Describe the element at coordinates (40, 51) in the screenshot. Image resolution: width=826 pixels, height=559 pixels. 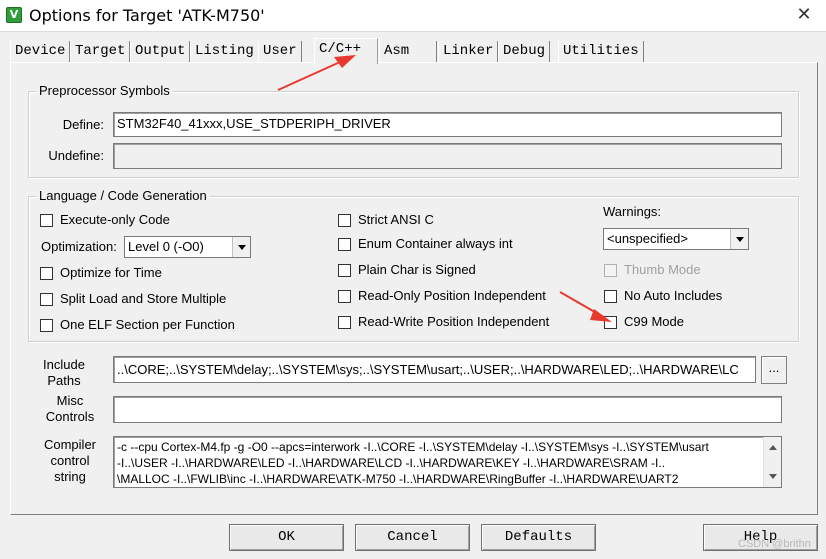
I see `tab-device: Device` at that location.